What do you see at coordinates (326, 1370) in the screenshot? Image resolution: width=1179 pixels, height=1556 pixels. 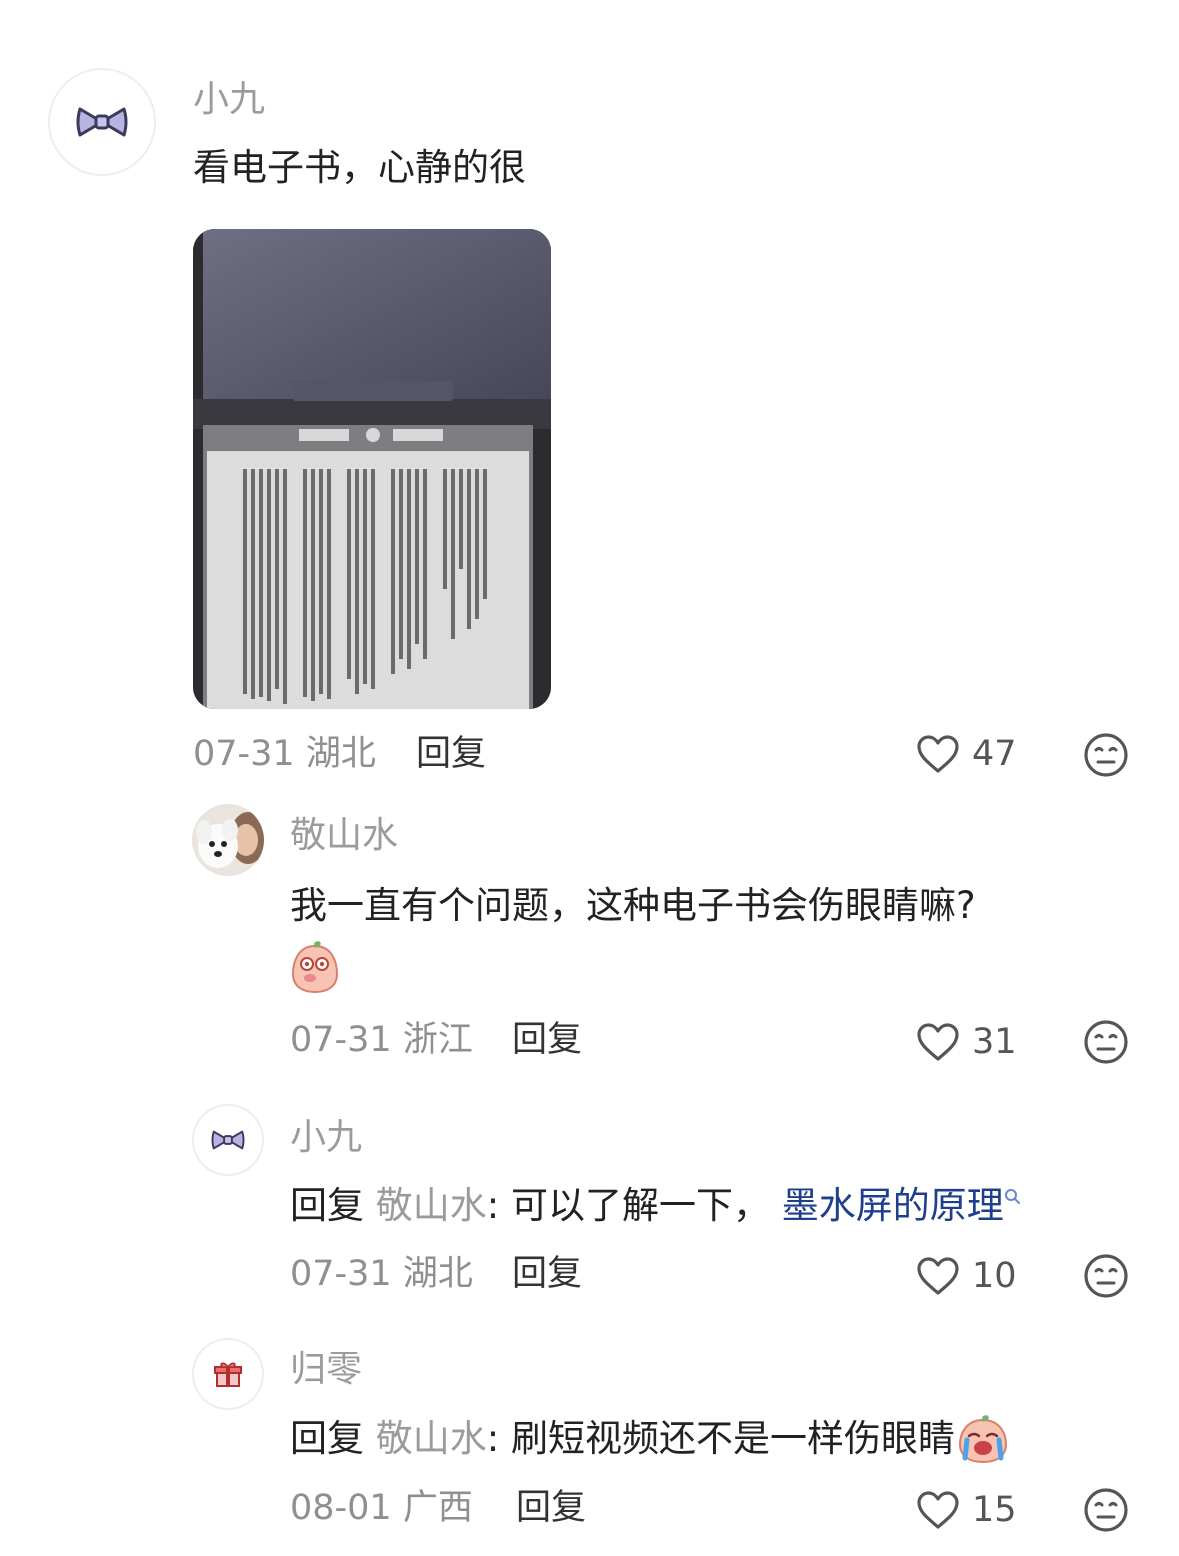 I see `username: 归零` at bounding box center [326, 1370].